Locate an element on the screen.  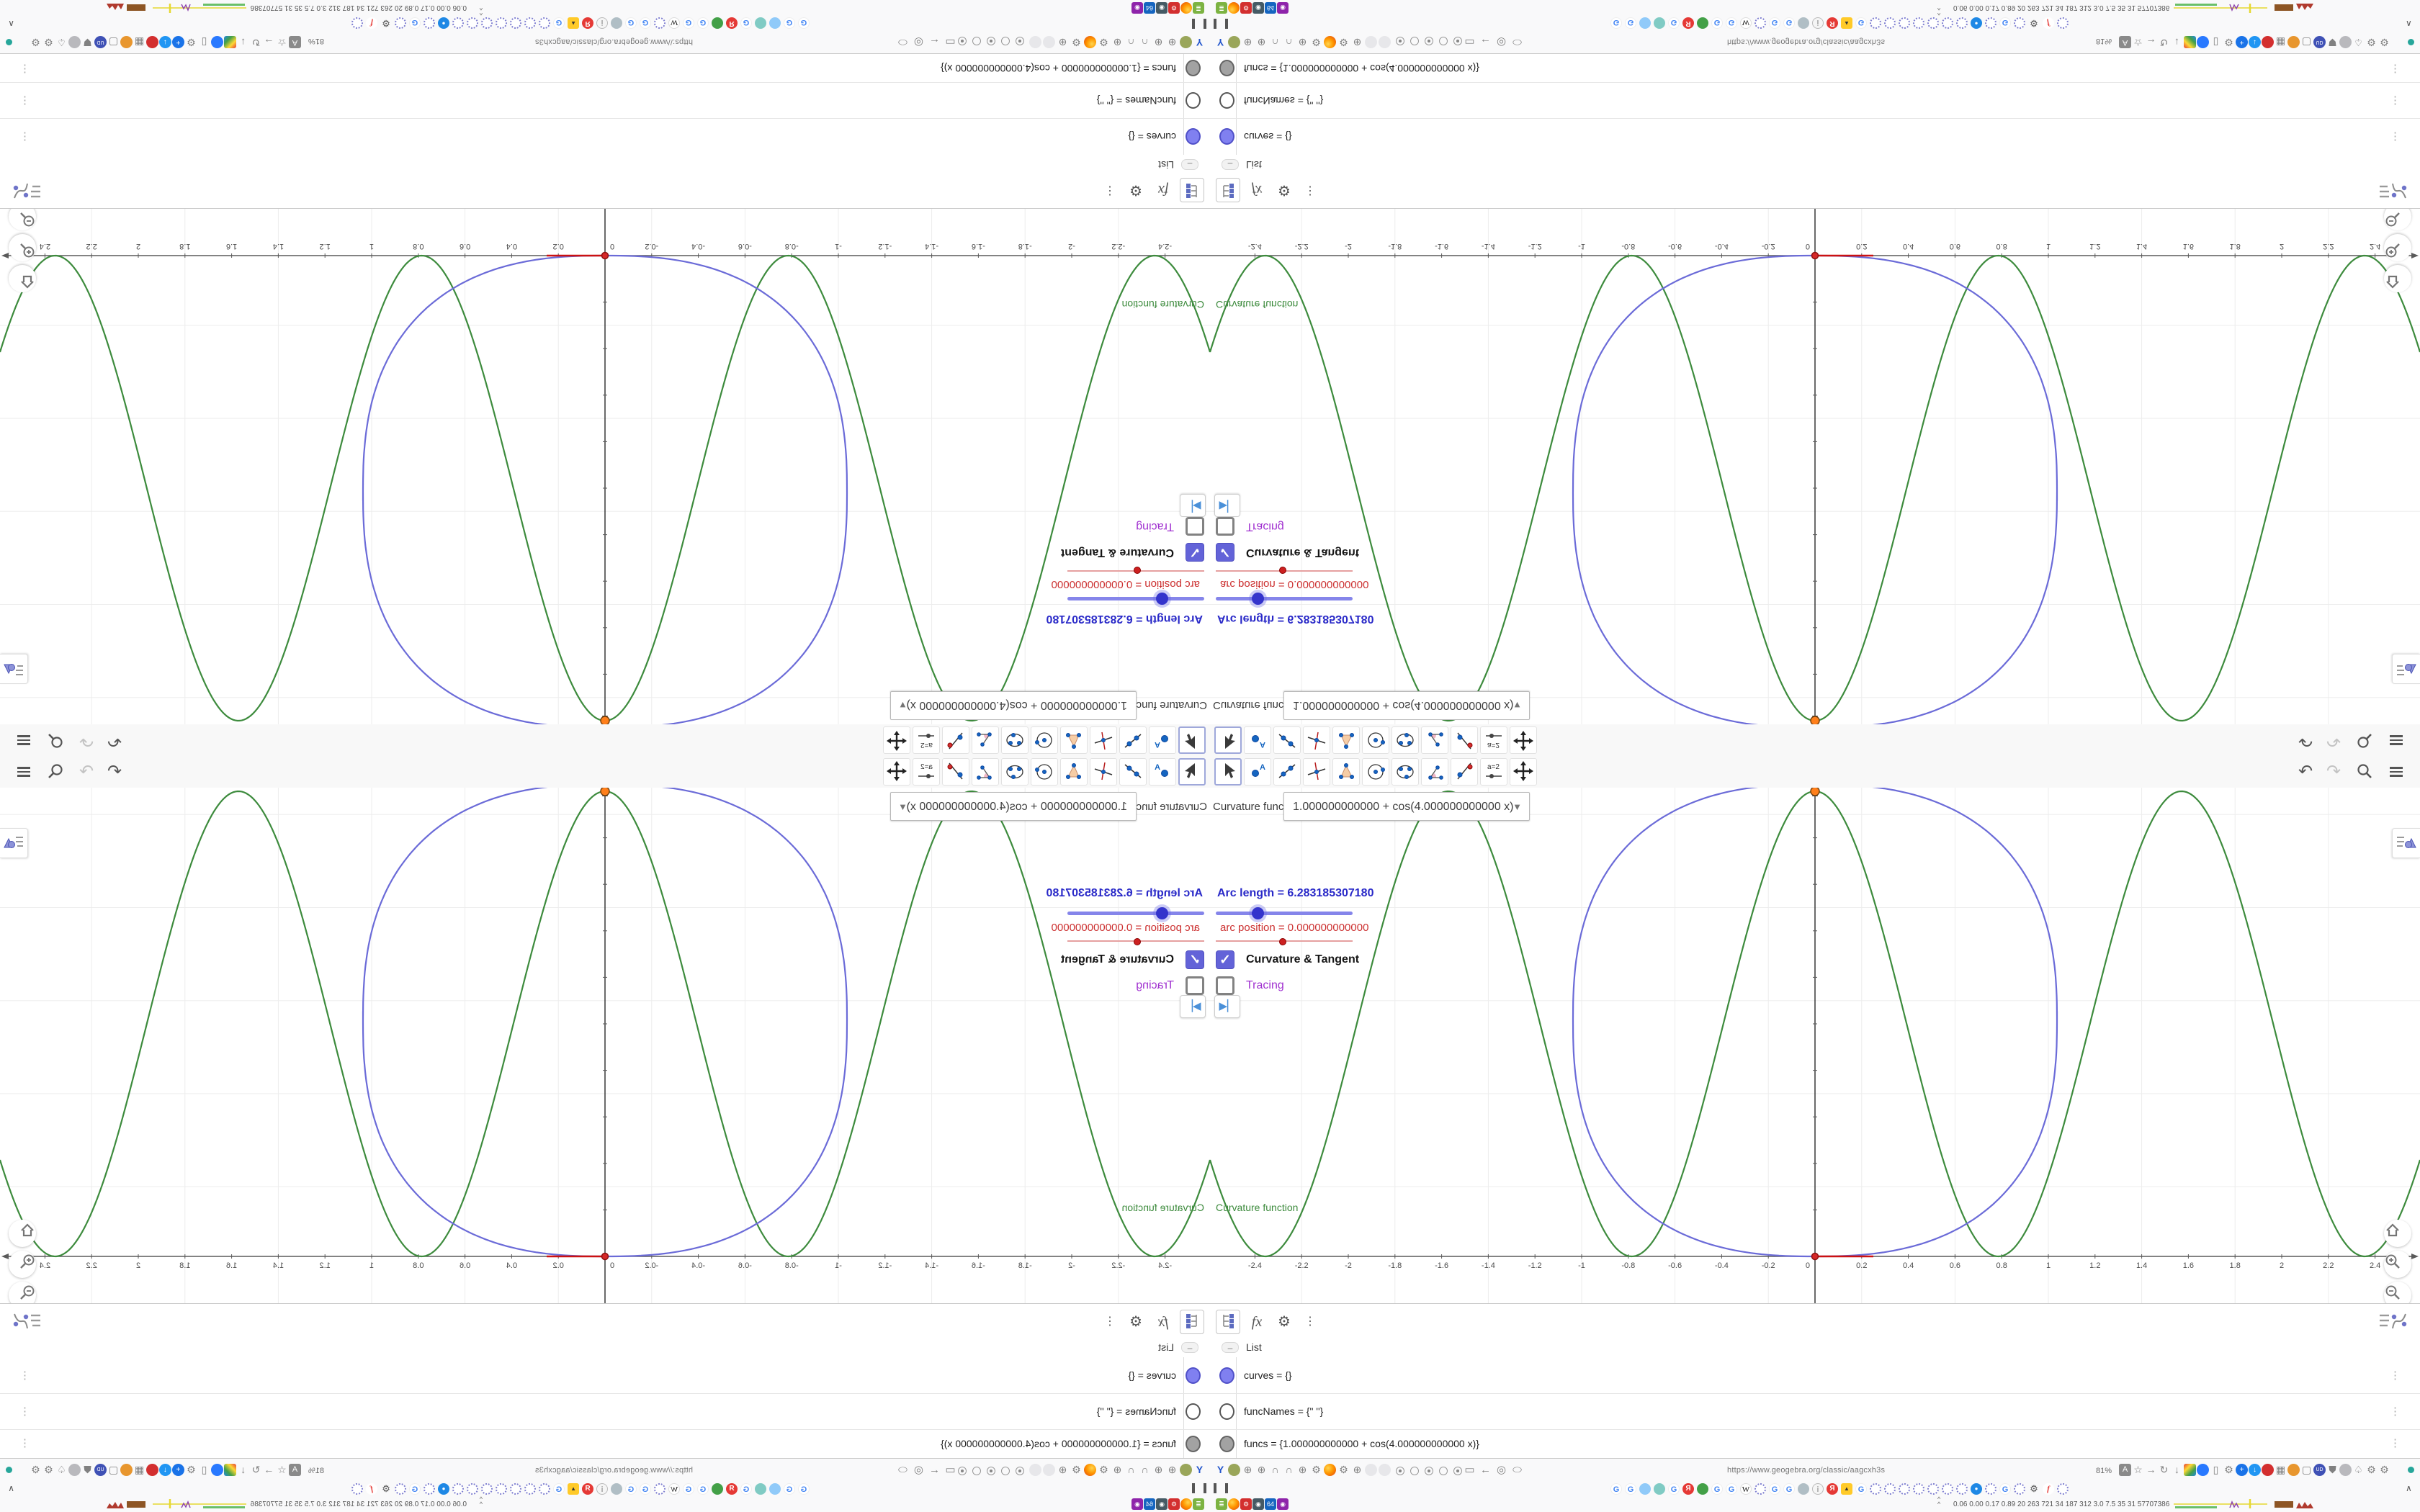
globe-orange-extension-icon is located at coordinates (2293, 42).